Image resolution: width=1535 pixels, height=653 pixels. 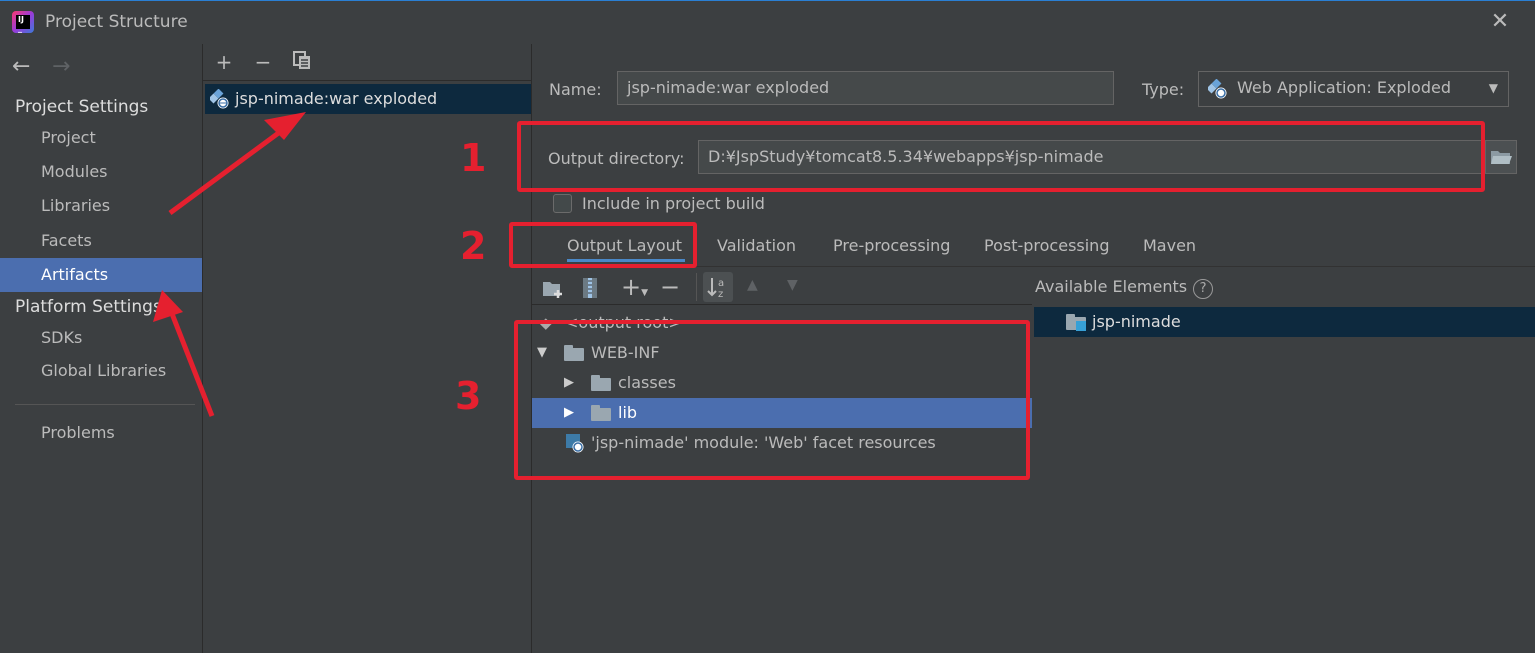 I want to click on arrow-to-artifacts-nav-line, so click(x=190, y=361).